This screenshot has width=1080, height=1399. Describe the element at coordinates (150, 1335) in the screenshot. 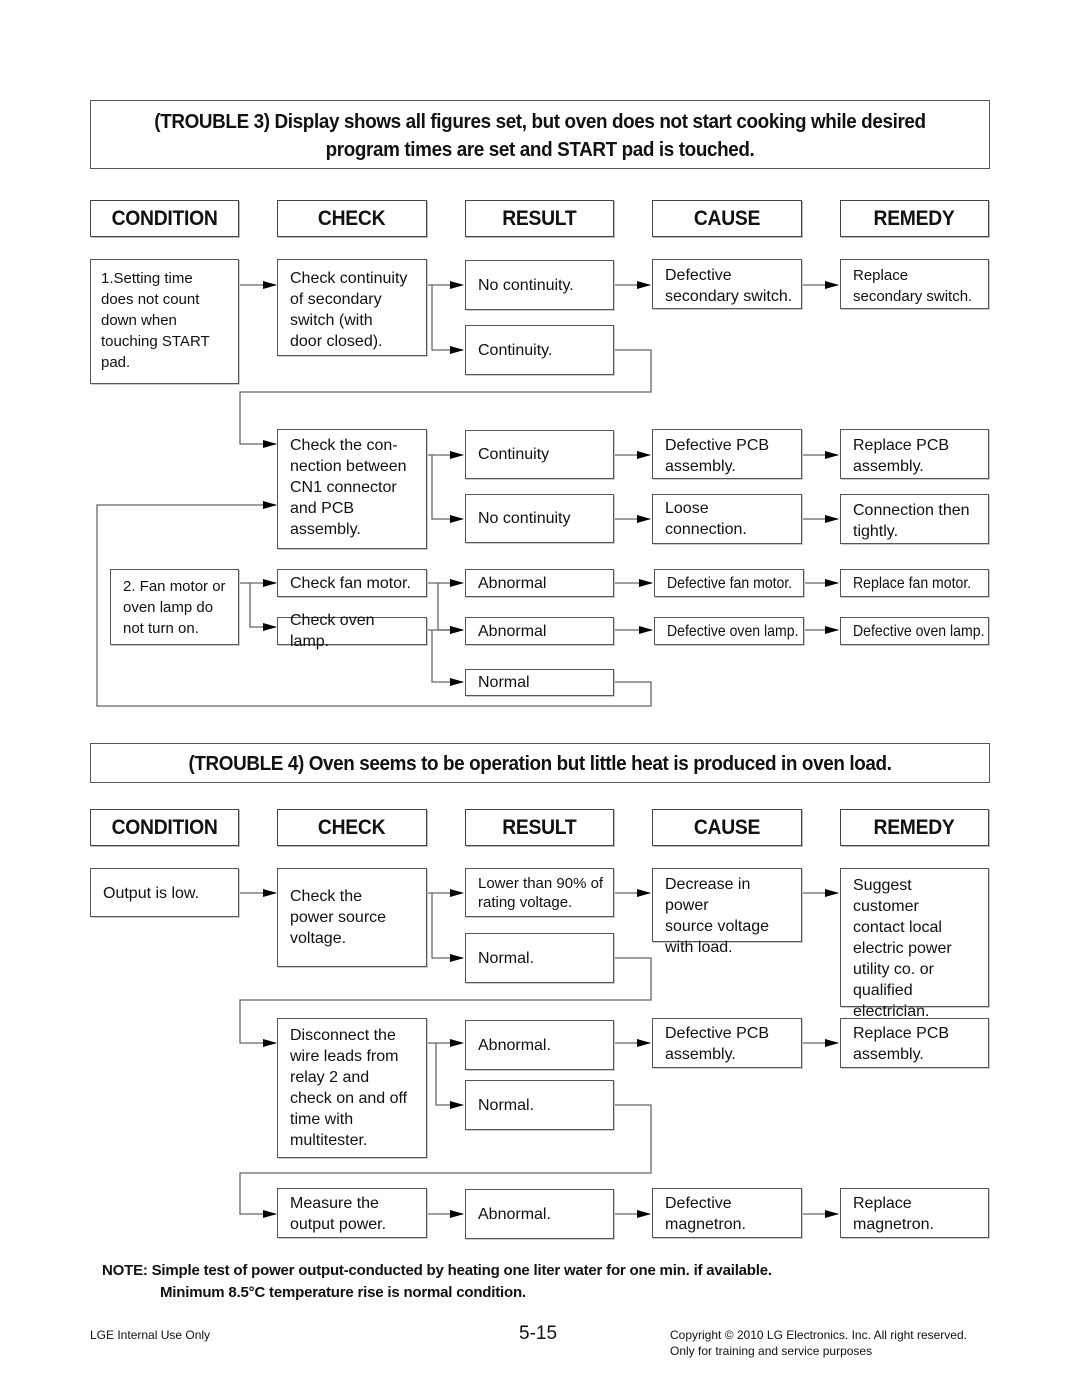

I see `footer-internal-use: LGE Internal Use Only` at that location.